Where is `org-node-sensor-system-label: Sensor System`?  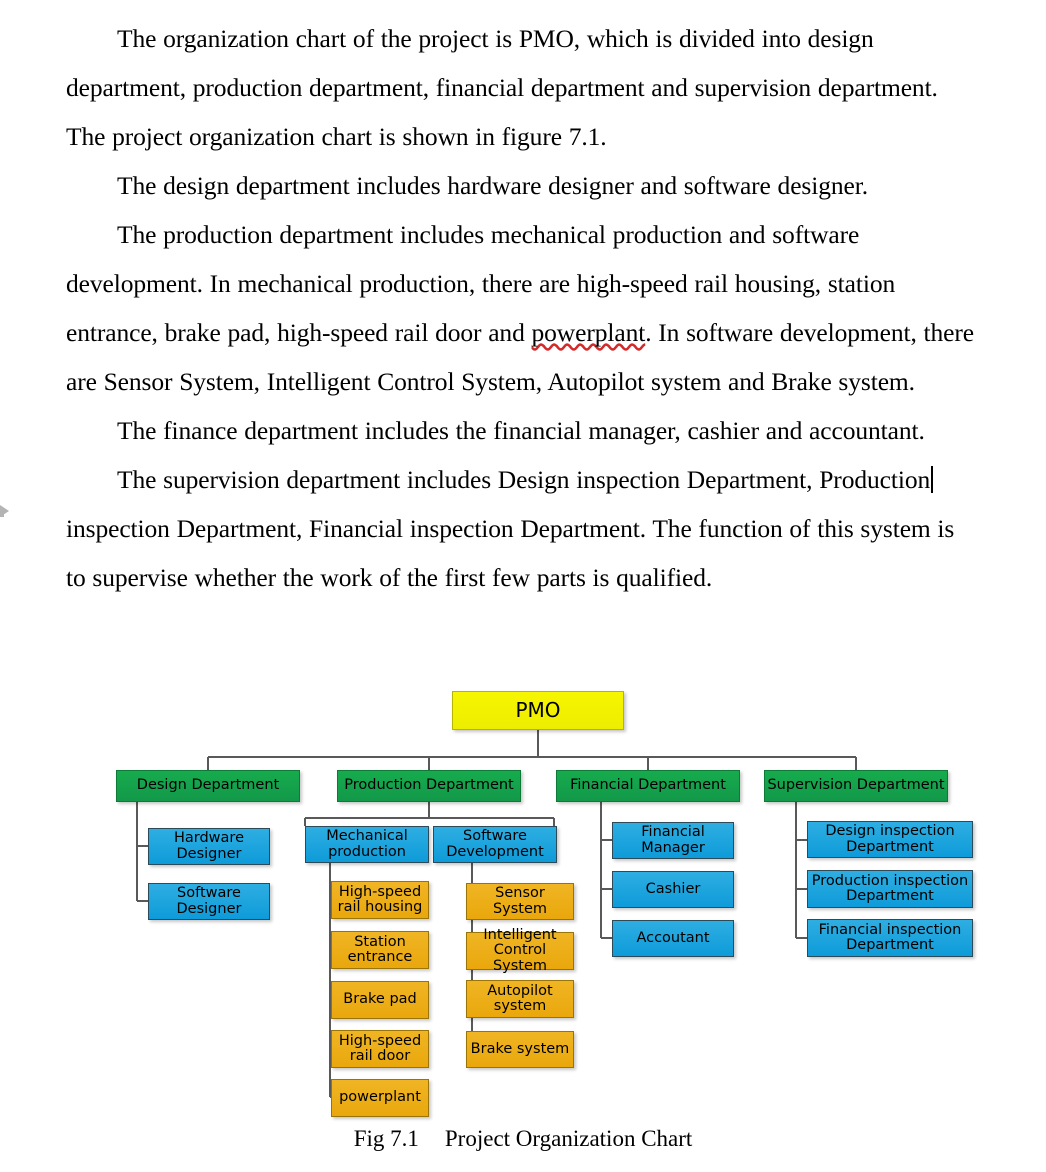
org-node-sensor-system-label: Sensor System is located at coordinates (520, 901).